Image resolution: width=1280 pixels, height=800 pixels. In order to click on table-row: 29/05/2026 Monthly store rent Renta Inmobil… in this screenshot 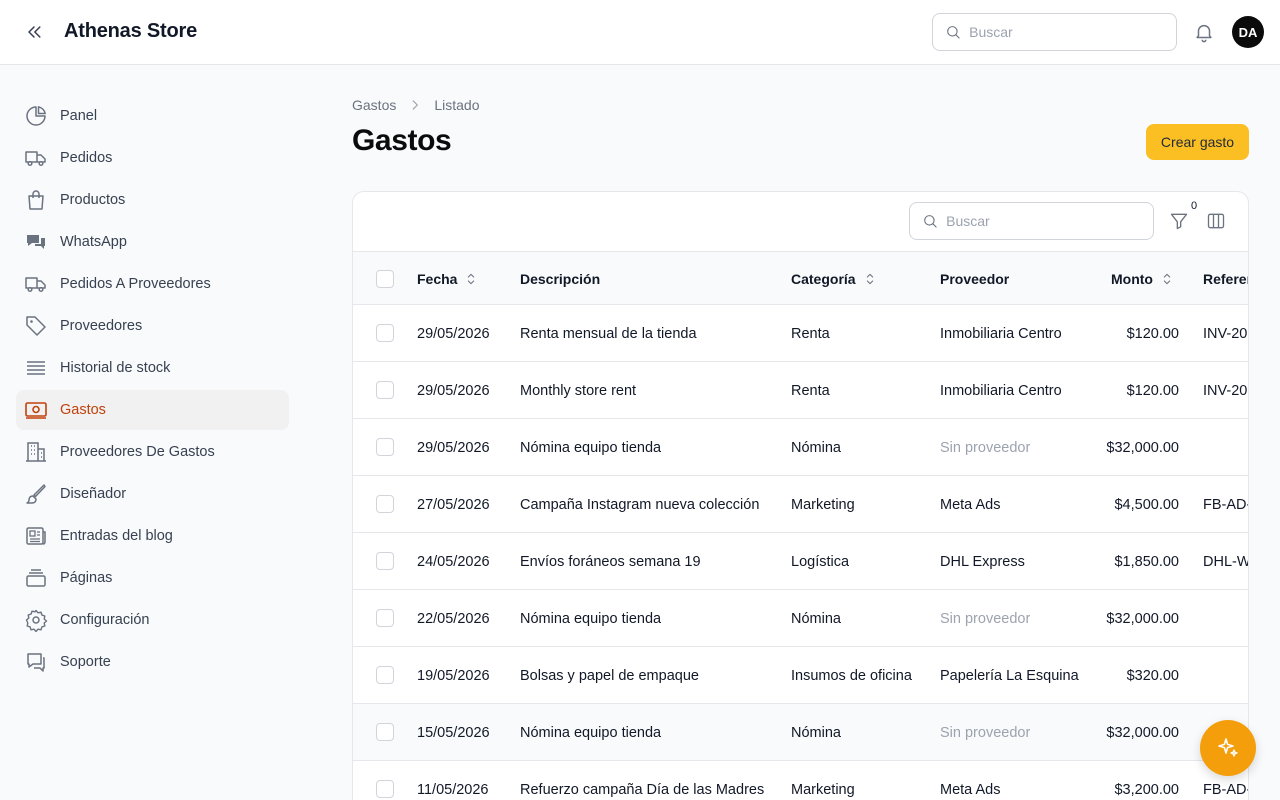, I will do `click(800, 390)`.